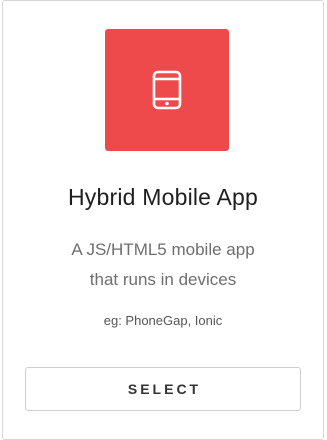 The image size is (327, 440). What do you see at coordinates (163, 197) in the screenshot?
I see `card-title: Hybrid Mobile App` at bounding box center [163, 197].